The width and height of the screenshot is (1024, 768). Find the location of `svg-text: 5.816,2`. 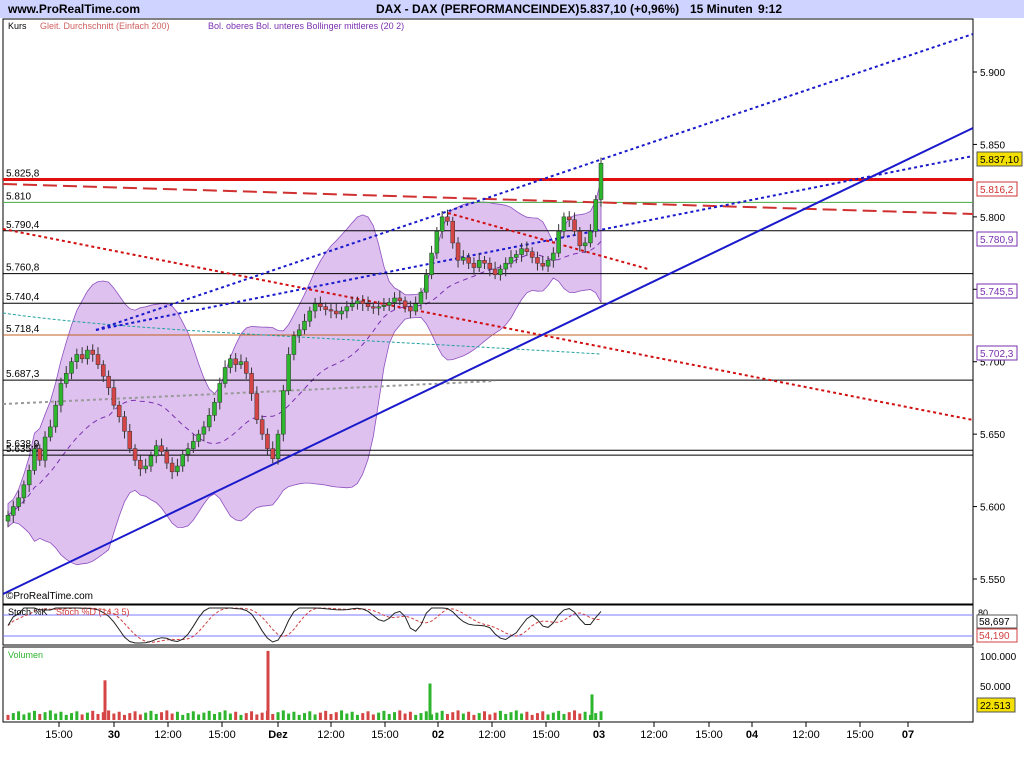

svg-text: 5.816,2 is located at coordinates (997, 190).